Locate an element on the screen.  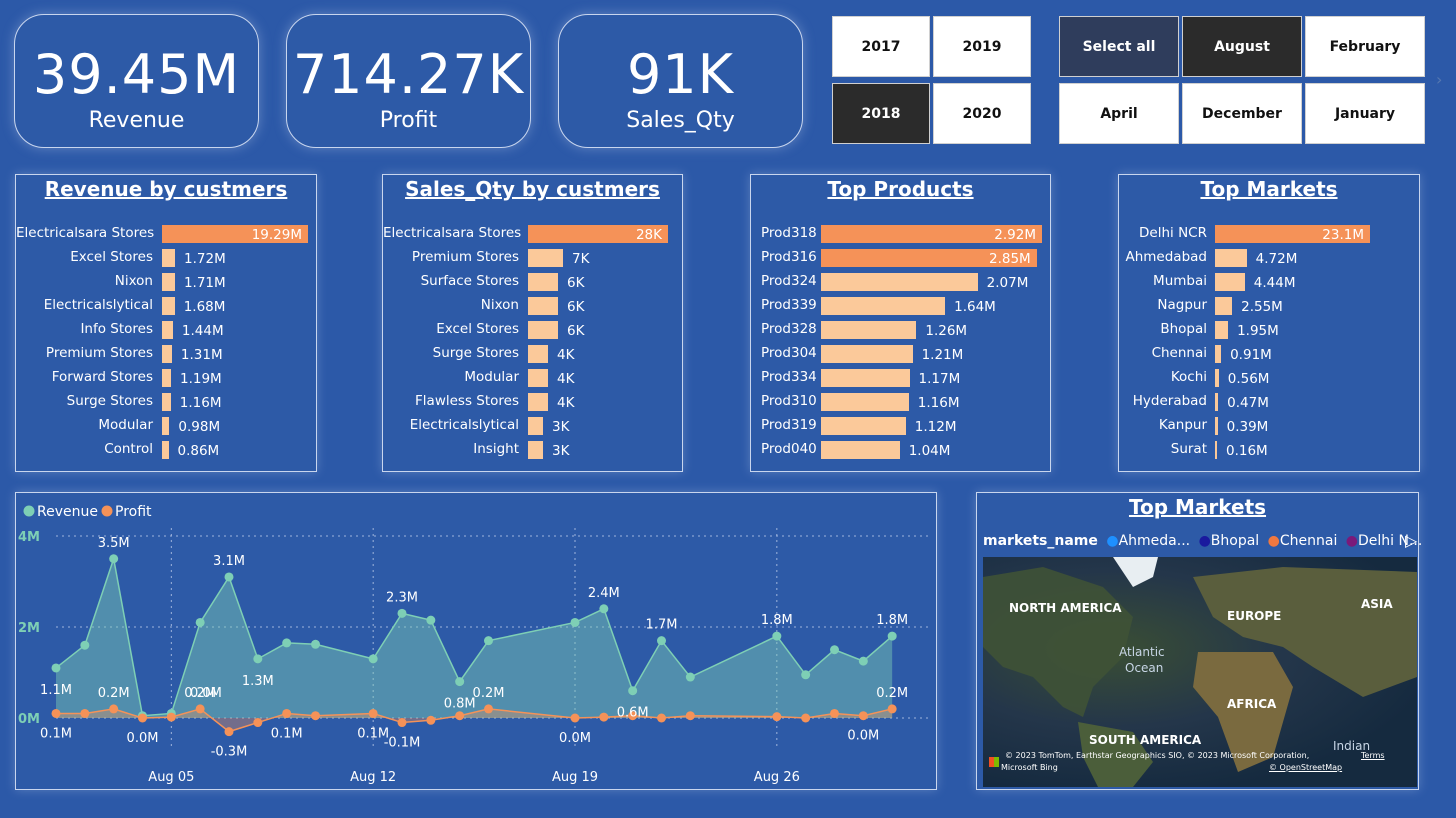
bar-row: Chennai 0.91M is located at coordinates (1269, 354).